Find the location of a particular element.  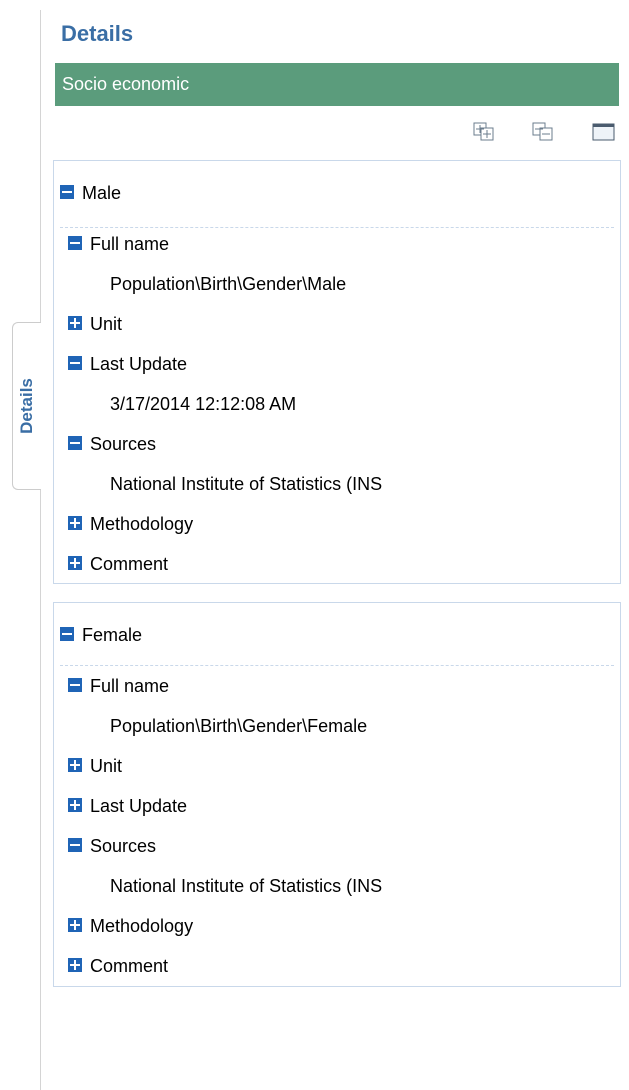

side-tab-label: Details is located at coordinates (26, 406).